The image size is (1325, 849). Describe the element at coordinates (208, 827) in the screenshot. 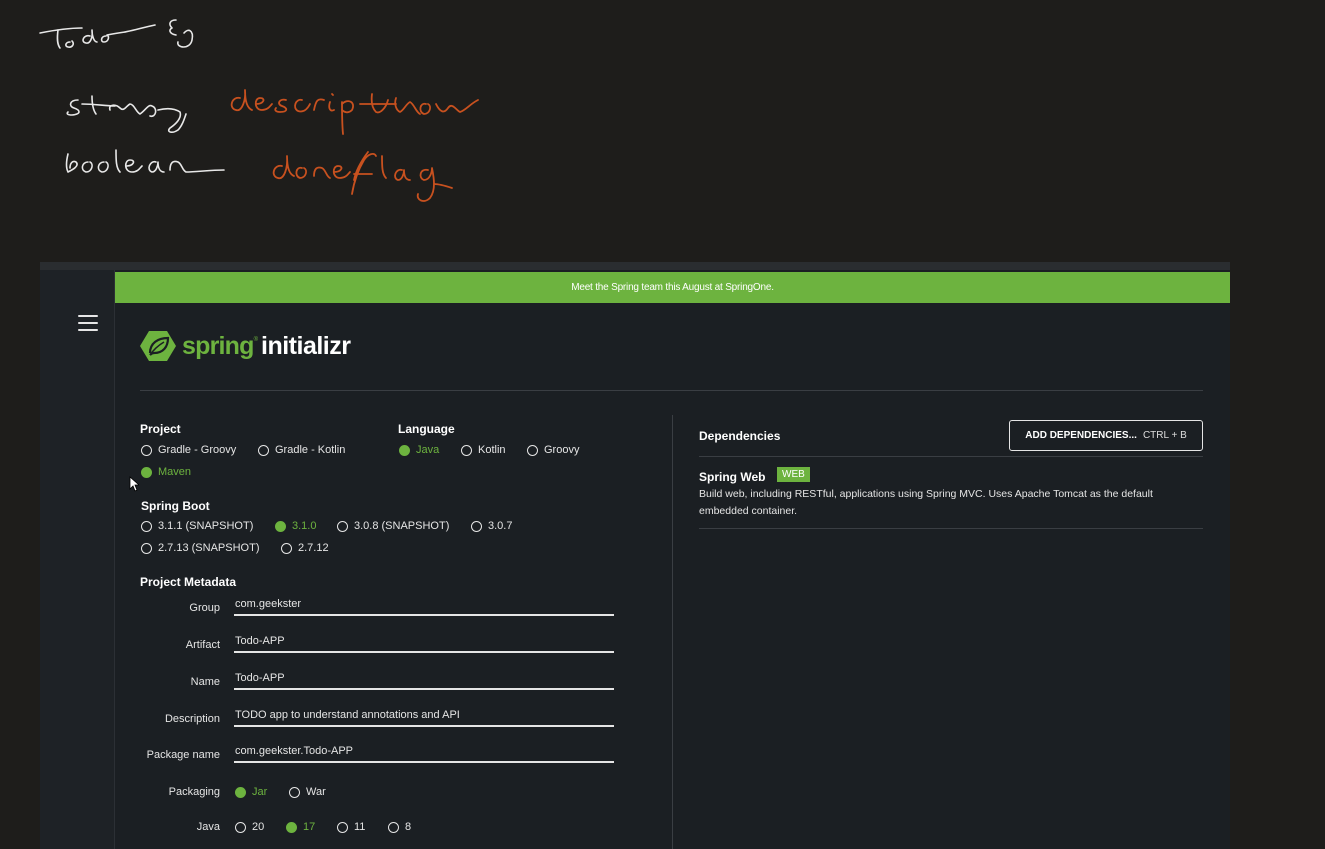

I see `java-label: Java` at that location.